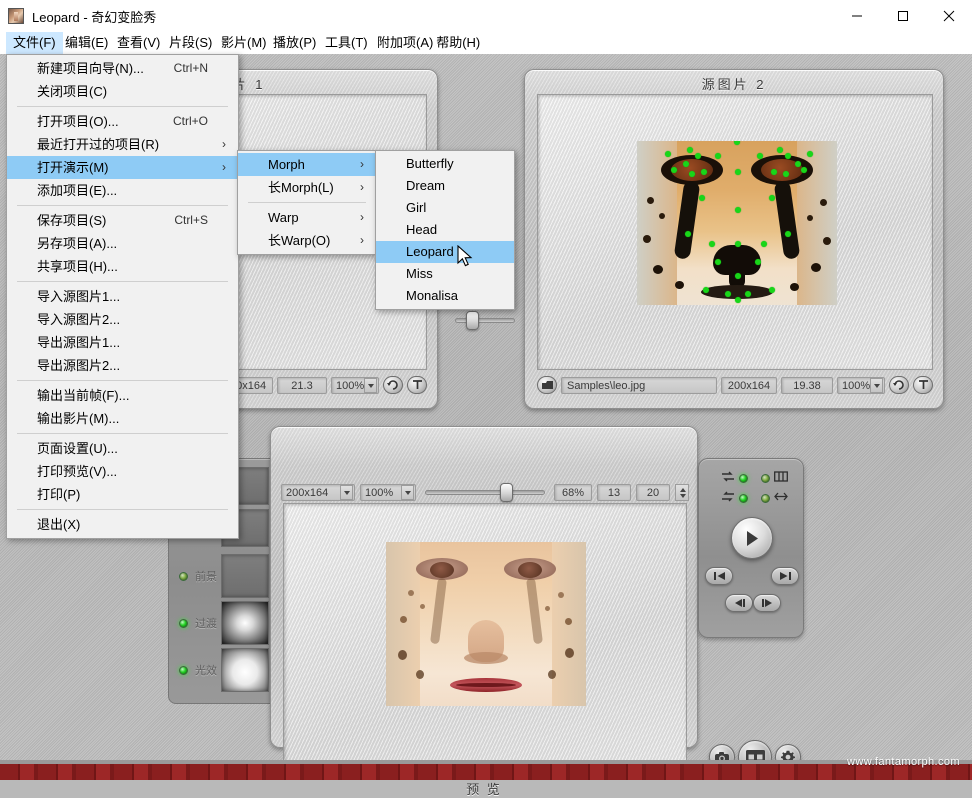  I want to click on menu-7: 工具(T), so click(346, 43).